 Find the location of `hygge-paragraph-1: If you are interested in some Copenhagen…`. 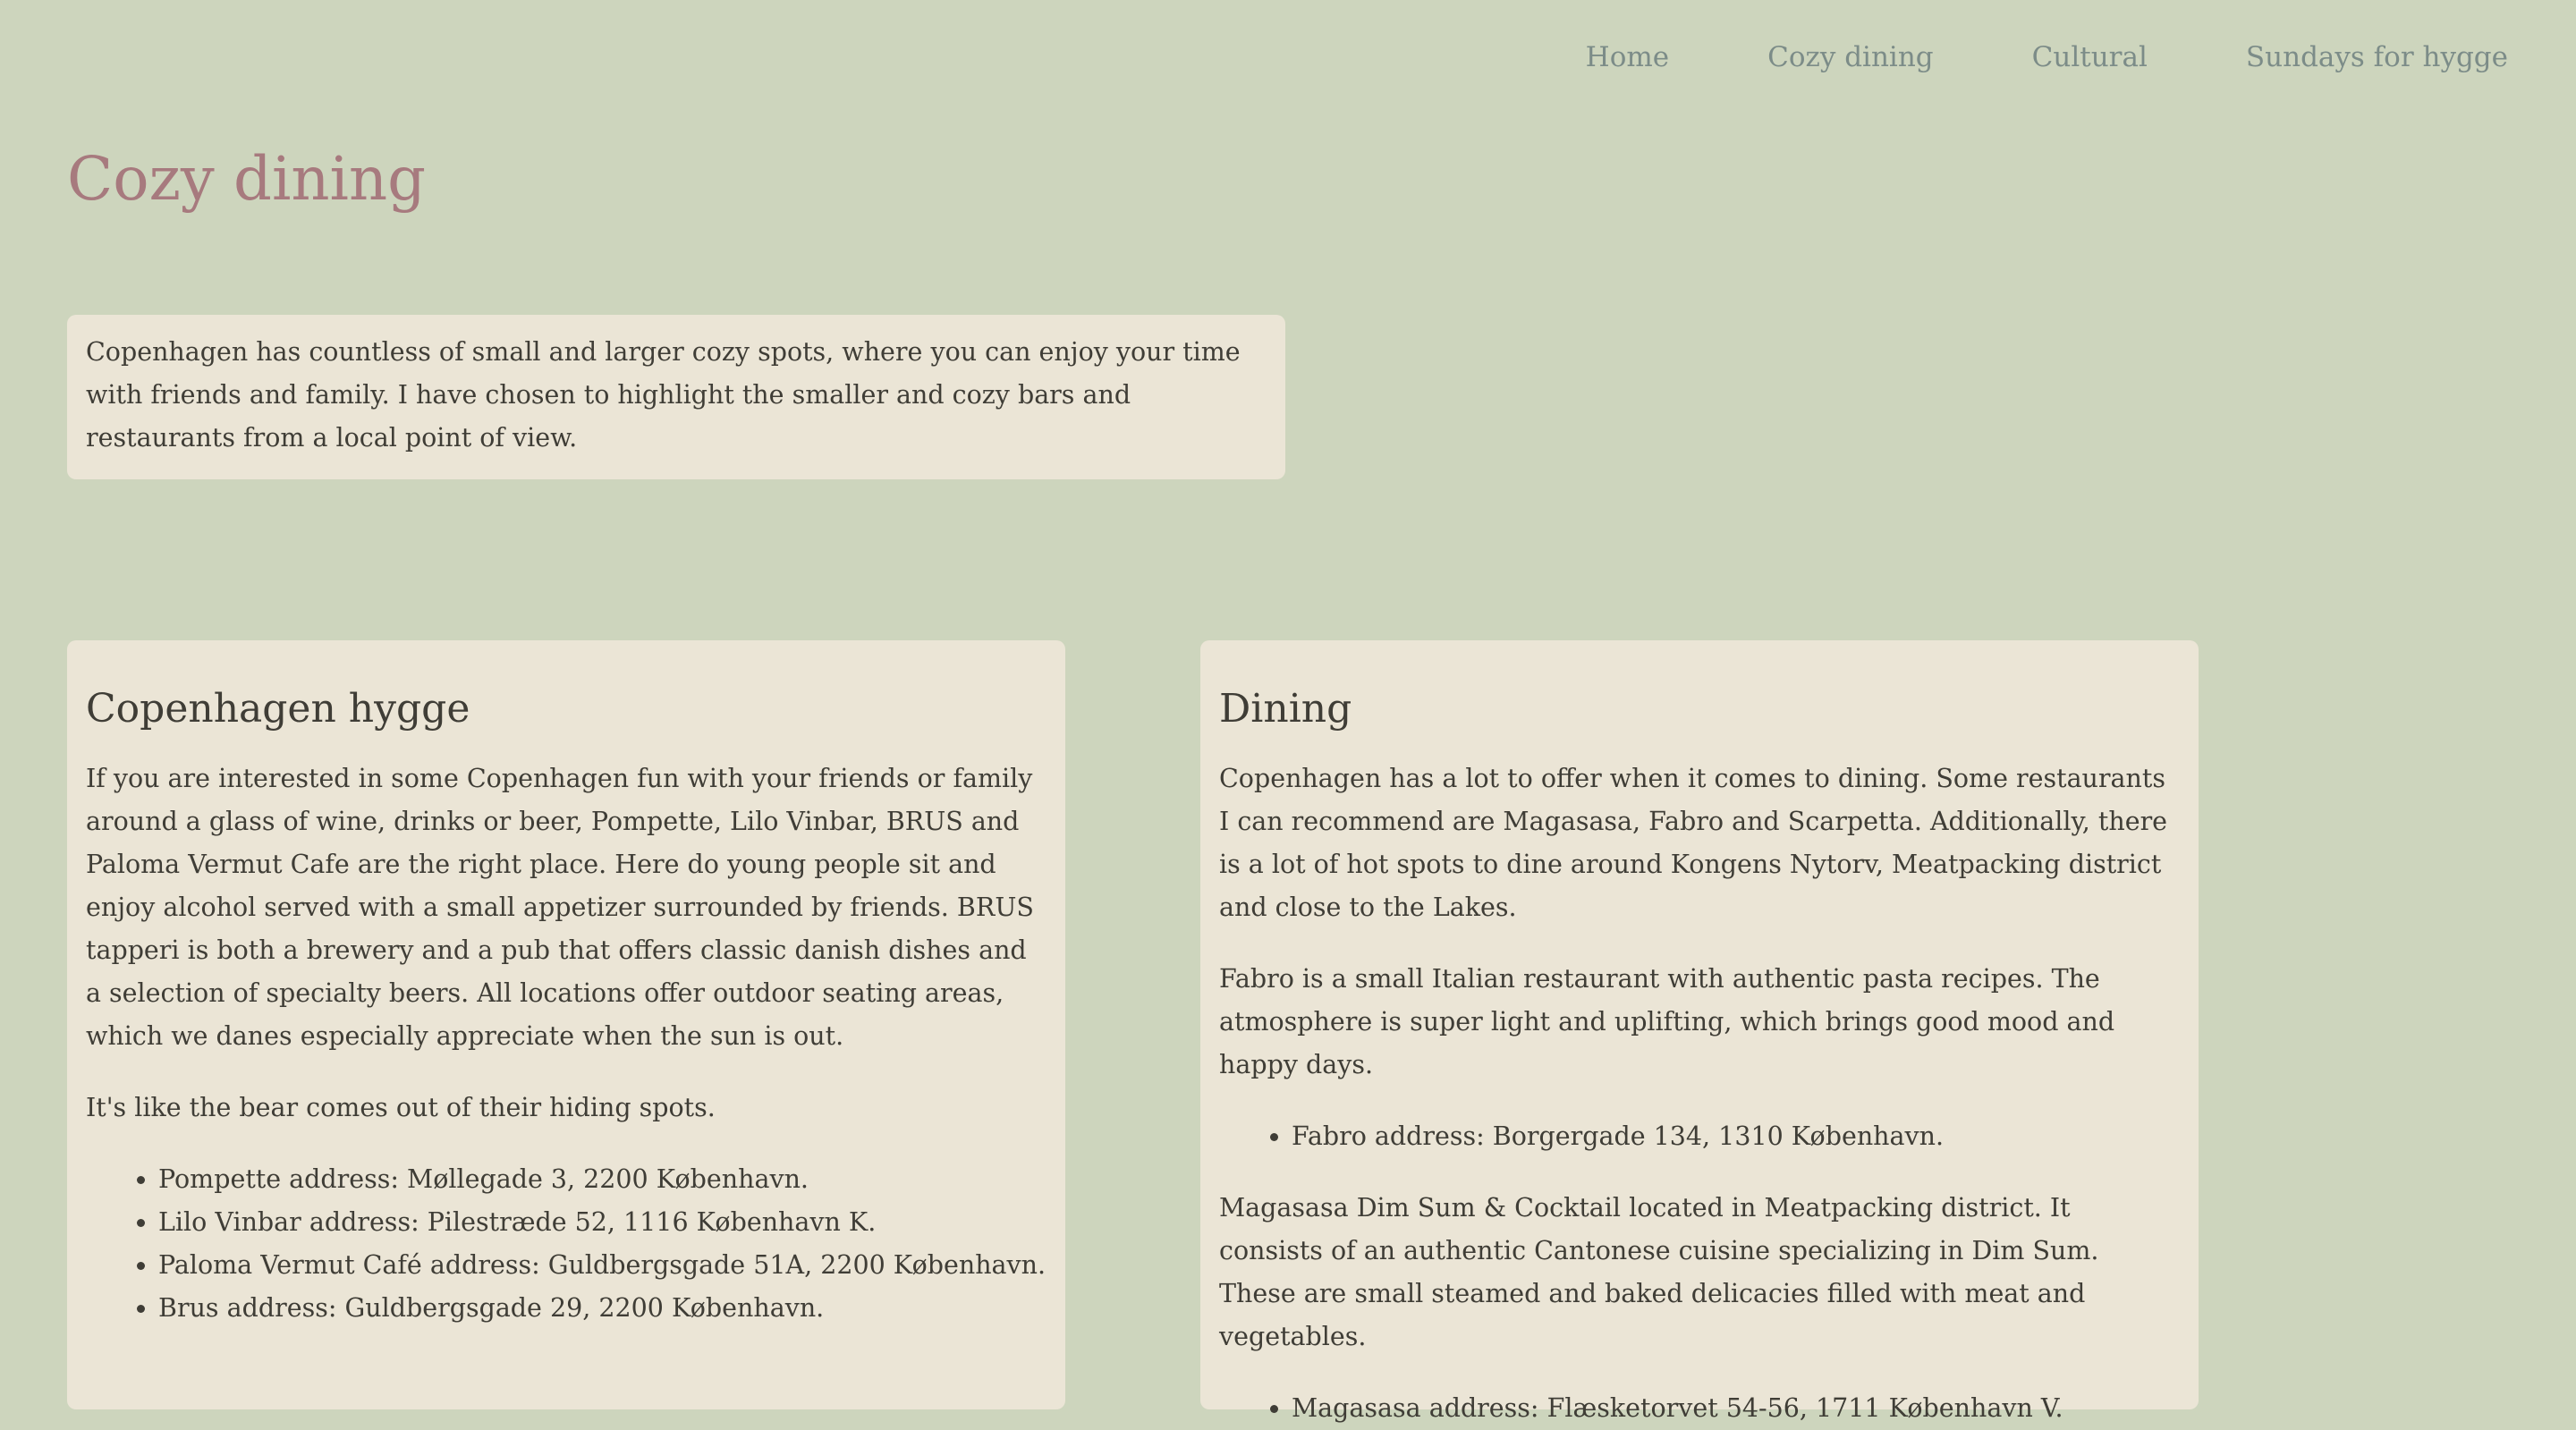

hygge-paragraph-1: If you are interested in some Copenhagen… is located at coordinates (560, 907).